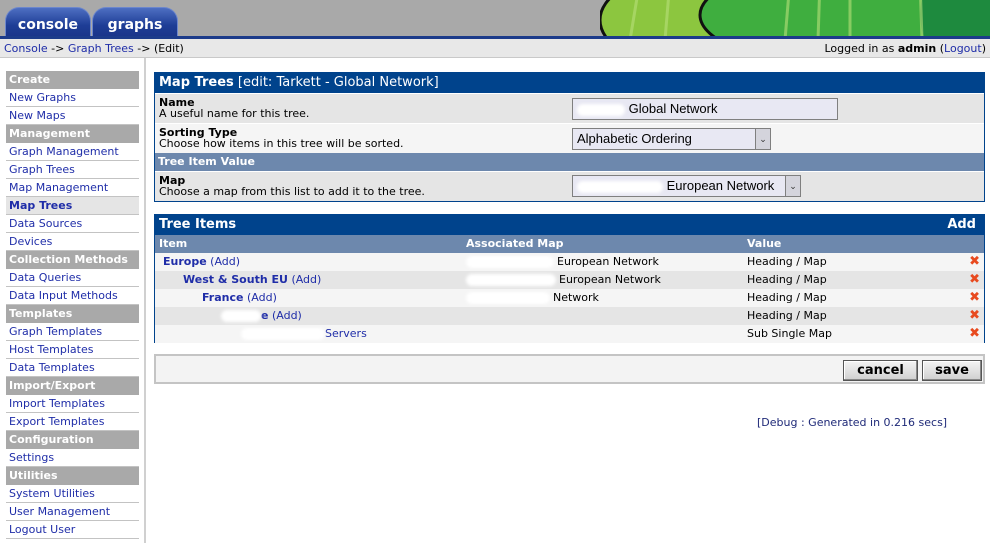 Image resolution: width=990 pixels, height=543 pixels. Describe the element at coordinates (42, 97) in the screenshot. I see `sidebar-item-label: New Graphs` at that location.